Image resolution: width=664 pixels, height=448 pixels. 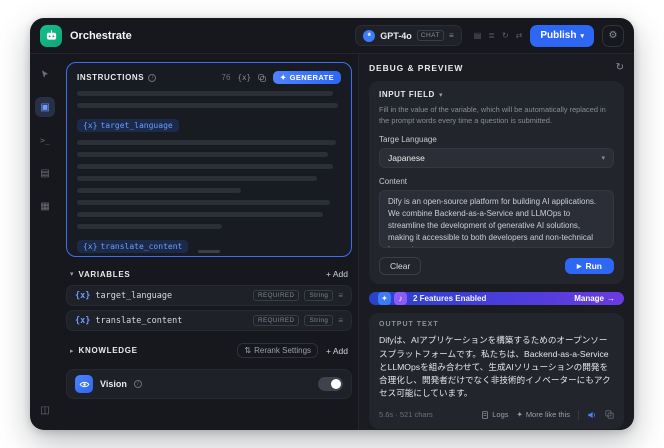 I want to click on feature-chat-icon: ✦, so click(x=384, y=299).